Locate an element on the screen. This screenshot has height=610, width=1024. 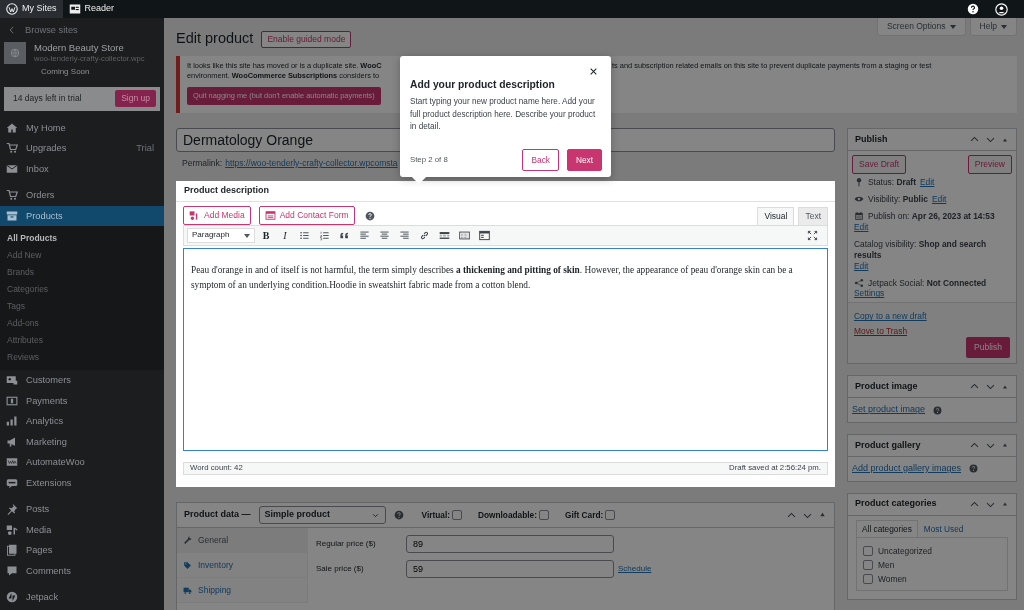
sidebar-item: Orders is located at coordinates (82, 195).